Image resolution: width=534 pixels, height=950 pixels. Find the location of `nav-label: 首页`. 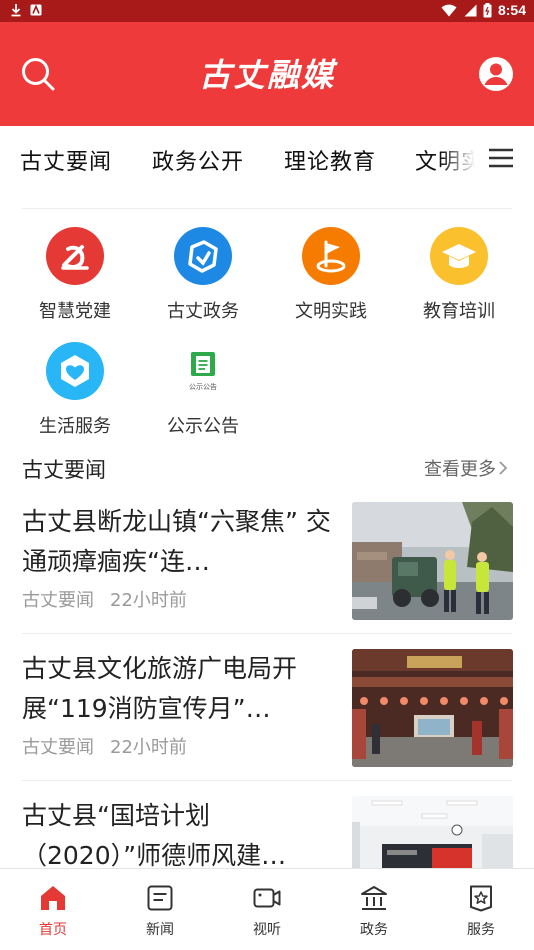

nav-label: 首页 is located at coordinates (53, 930).